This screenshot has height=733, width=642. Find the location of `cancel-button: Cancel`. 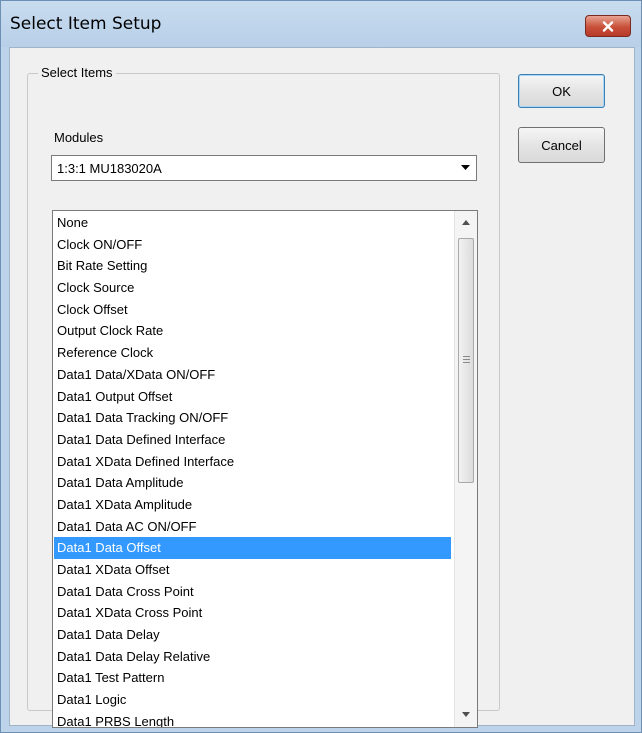

cancel-button: Cancel is located at coordinates (561, 145).